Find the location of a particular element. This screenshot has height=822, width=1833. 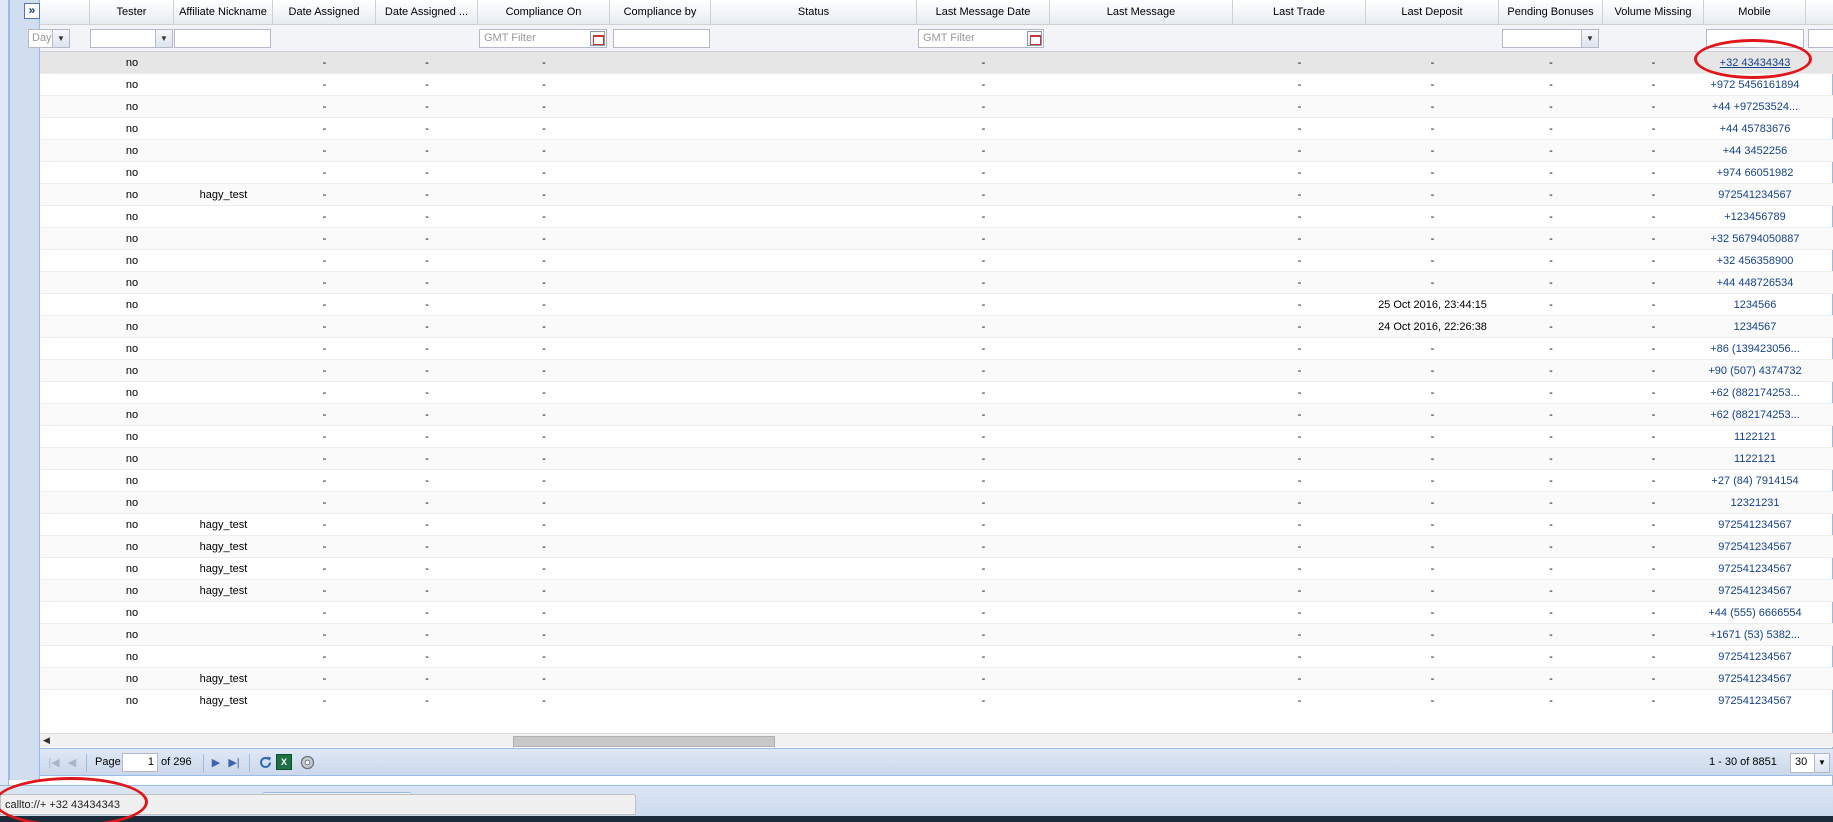

column-header-last-deposit: Last Deposit is located at coordinates (1432, 12).